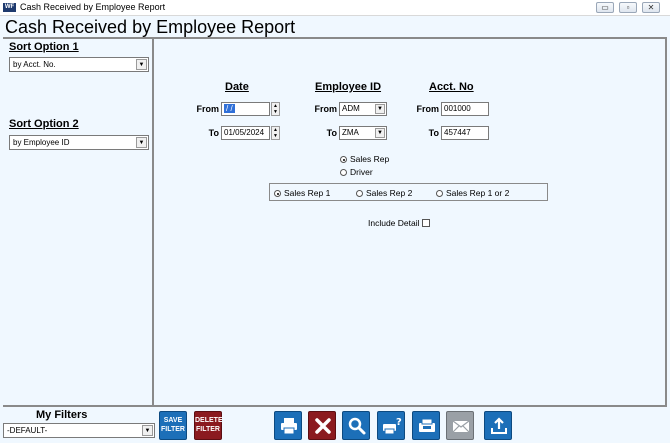 The width and height of the screenshot is (670, 443). I want to click on restore-button: ▫, so click(628, 7).